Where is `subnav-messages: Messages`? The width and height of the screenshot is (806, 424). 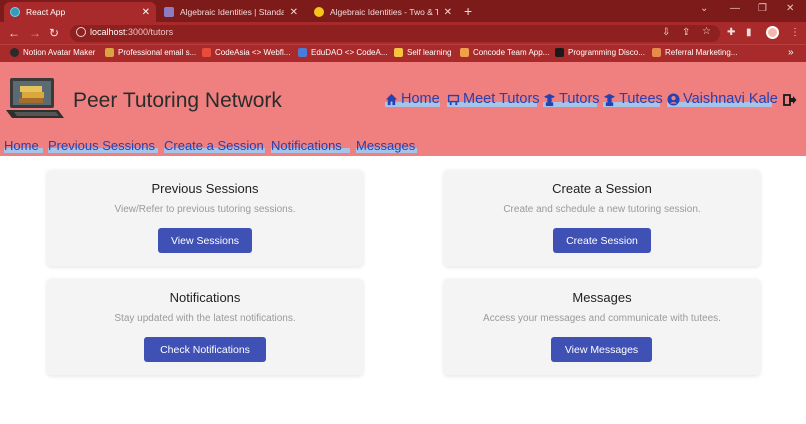 subnav-messages: Messages is located at coordinates (385, 145).